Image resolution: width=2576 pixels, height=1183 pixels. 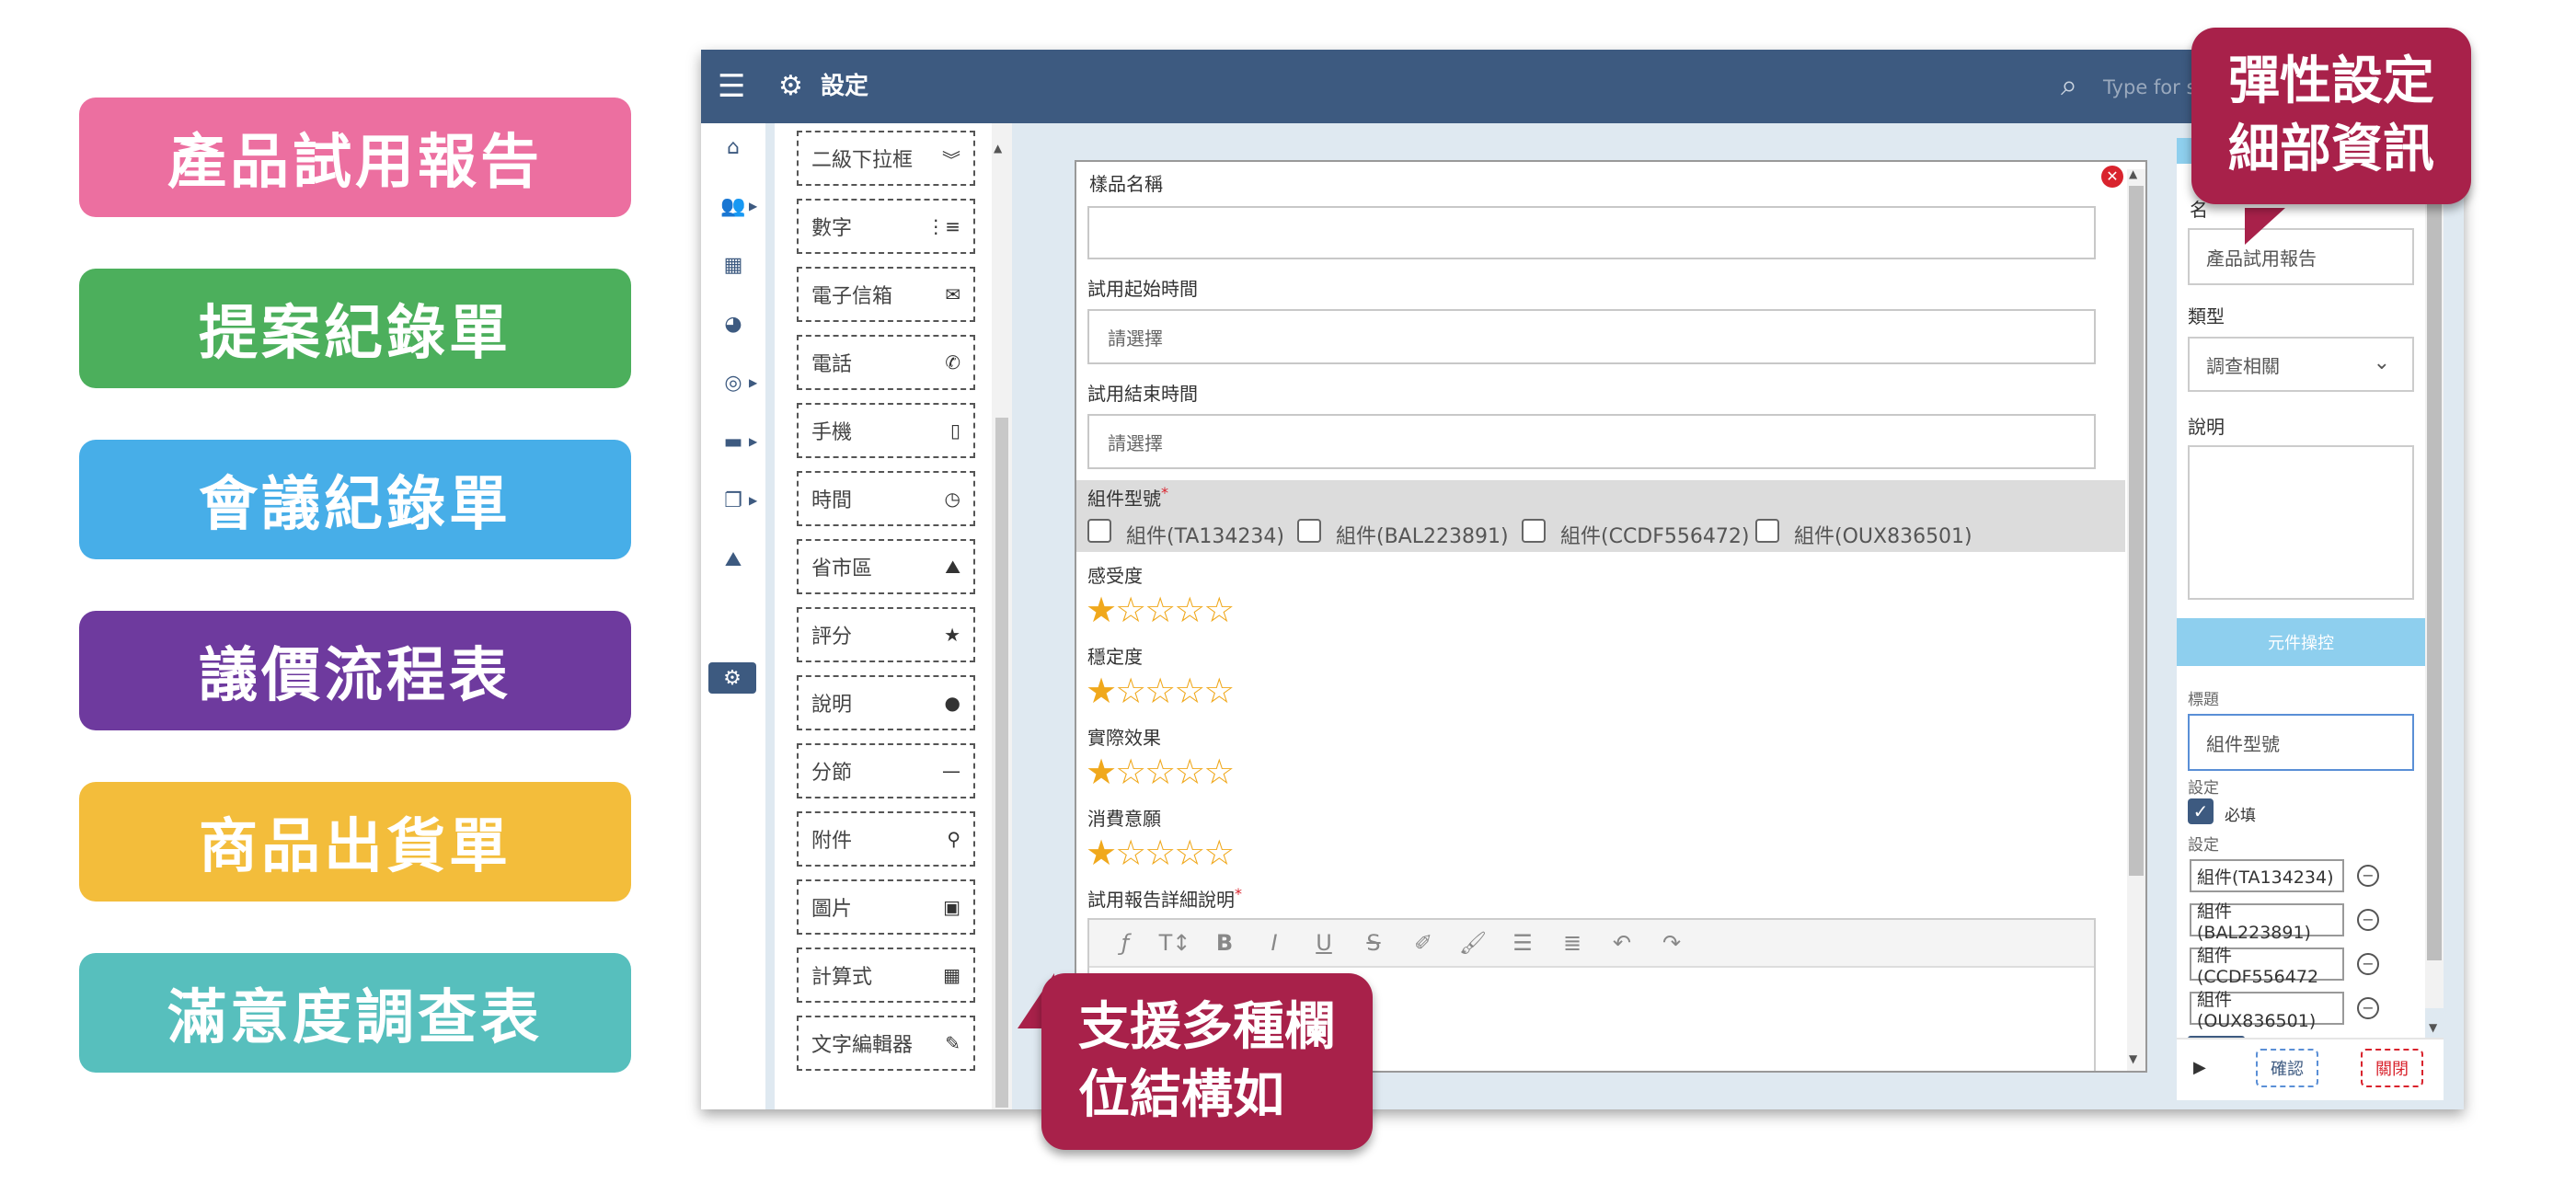 What do you see at coordinates (2267, 875) in the screenshot?
I see `option-input-1: 組件(TA134234)` at bounding box center [2267, 875].